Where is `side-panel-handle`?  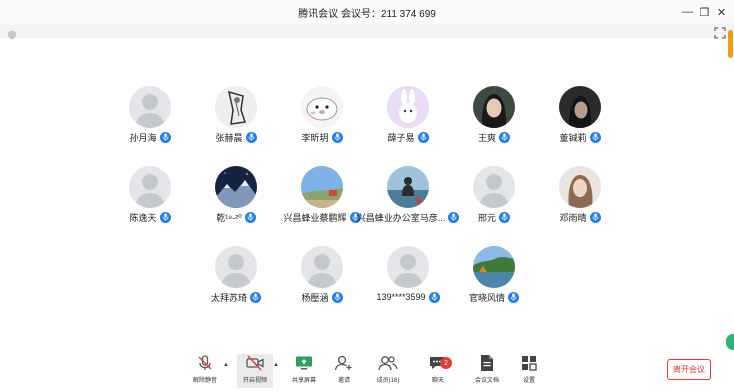 side-panel-handle is located at coordinates (730, 342).